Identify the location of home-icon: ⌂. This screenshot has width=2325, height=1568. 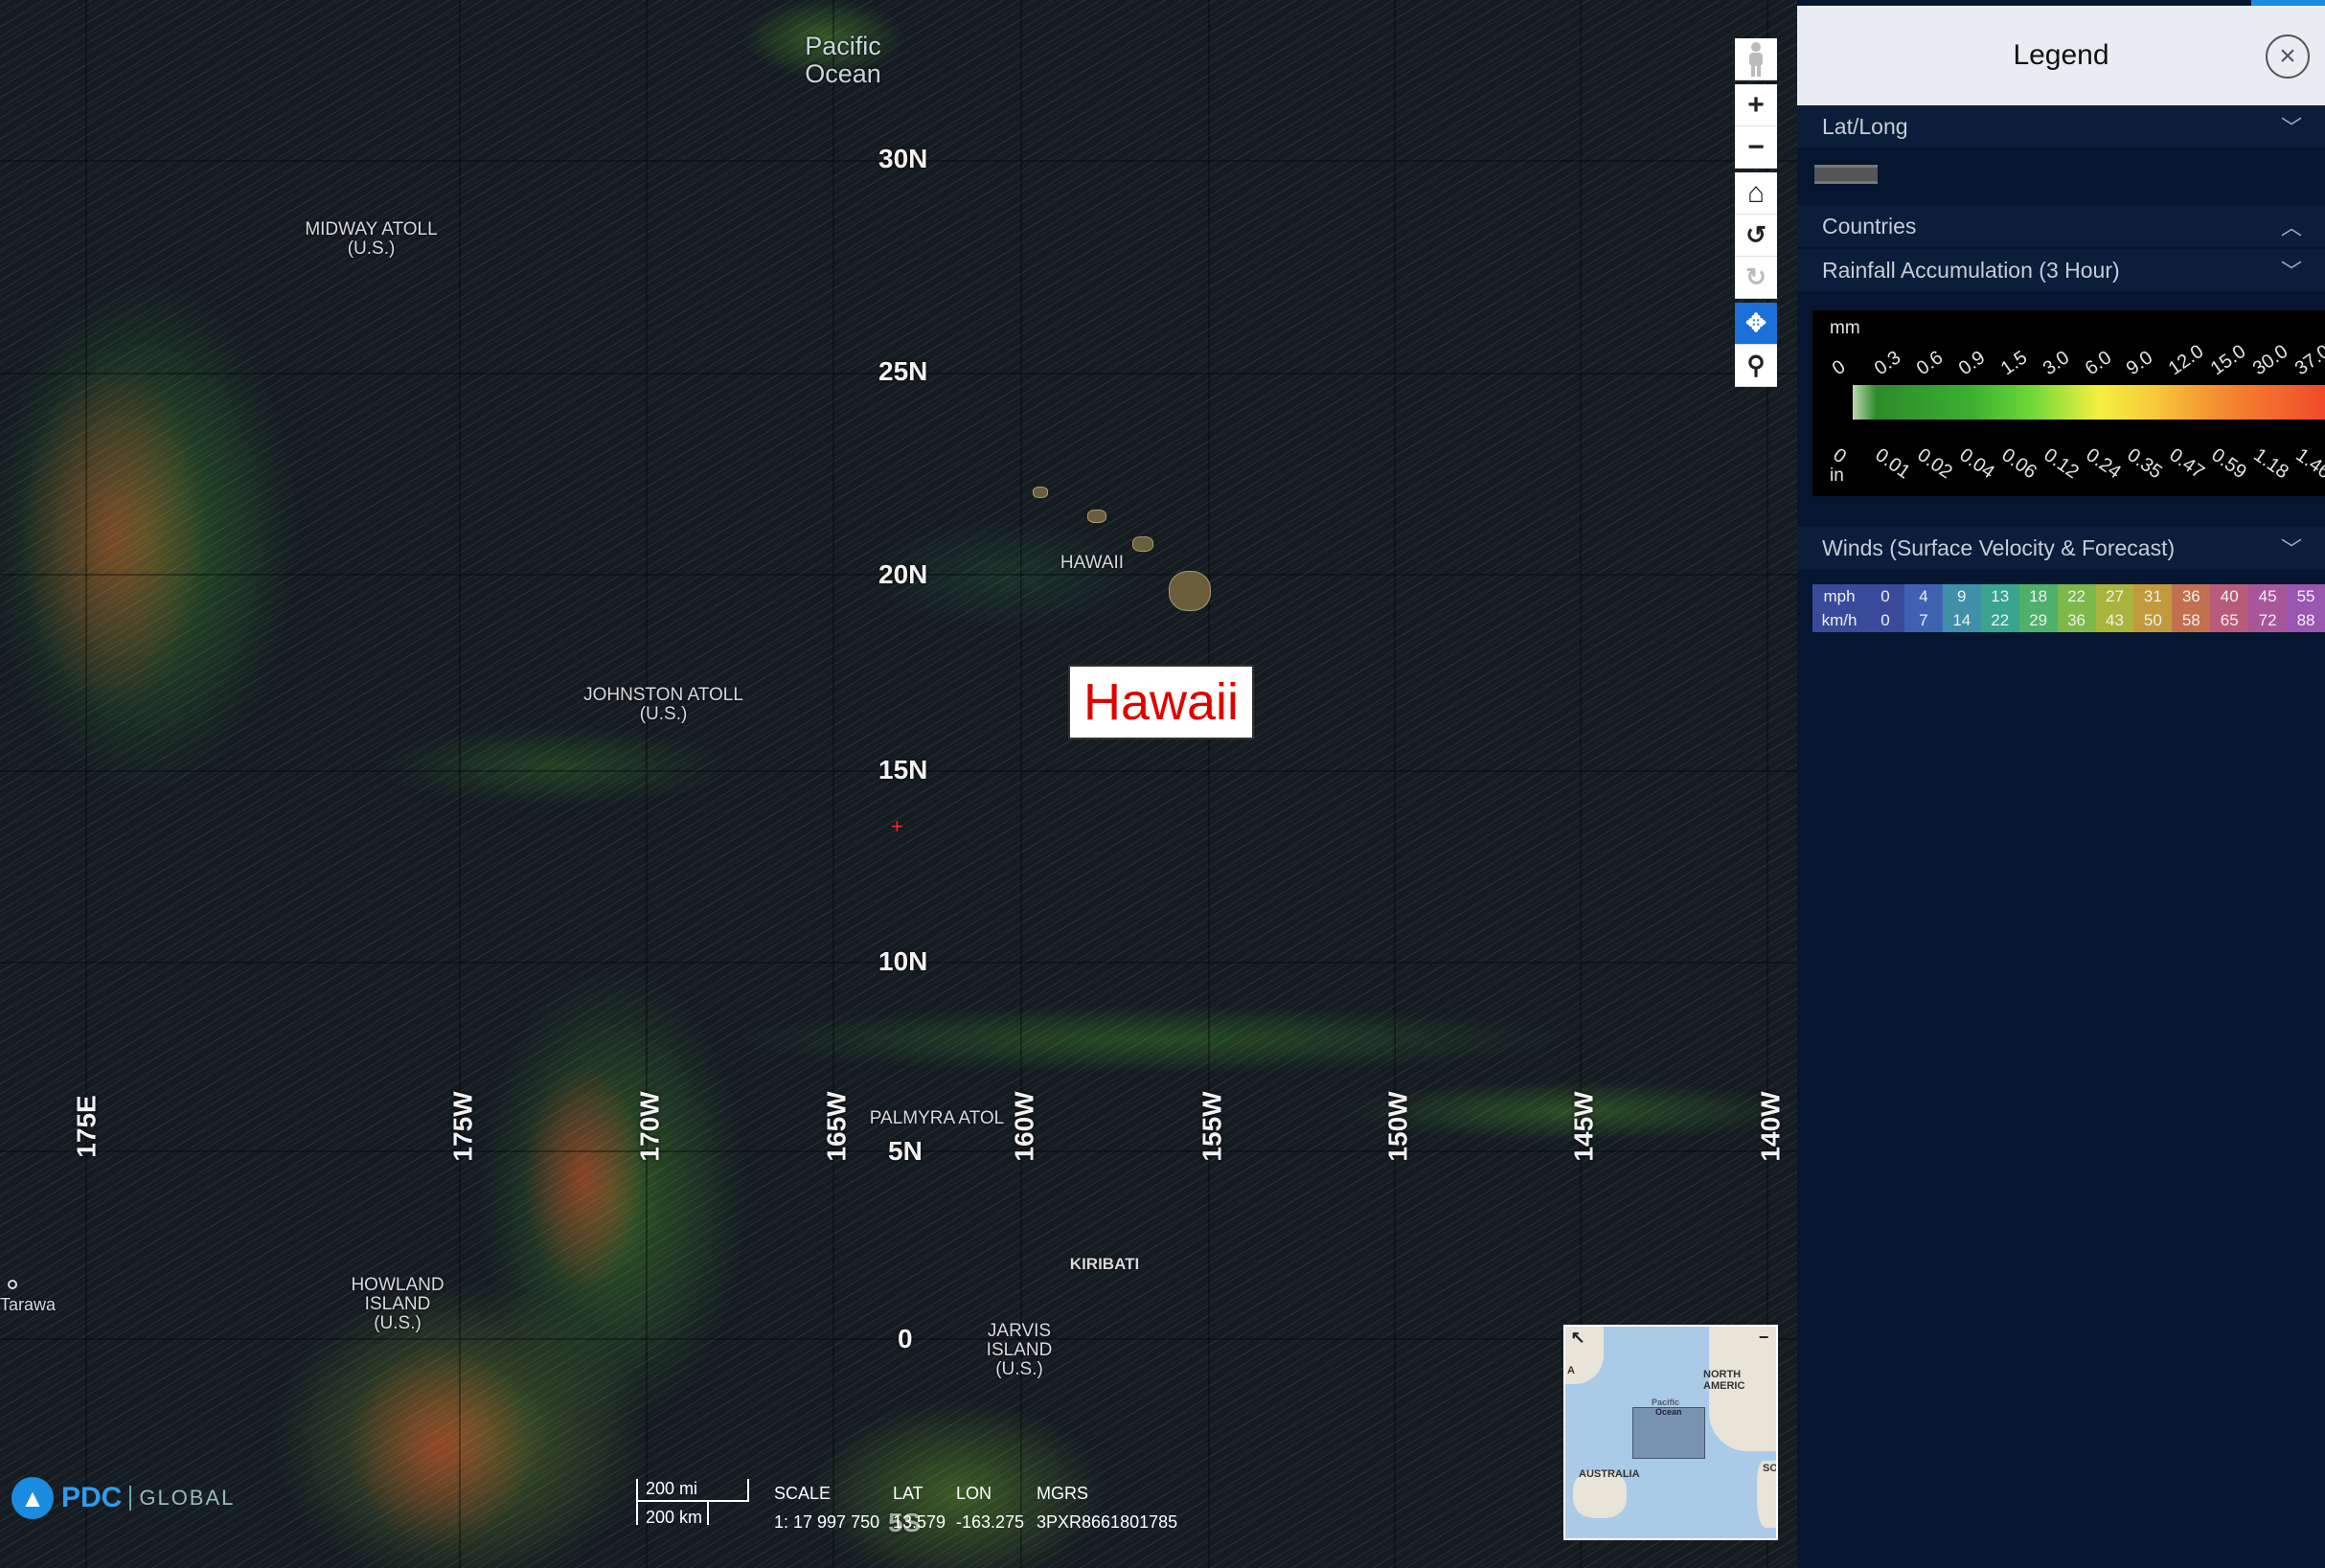
(1756, 192).